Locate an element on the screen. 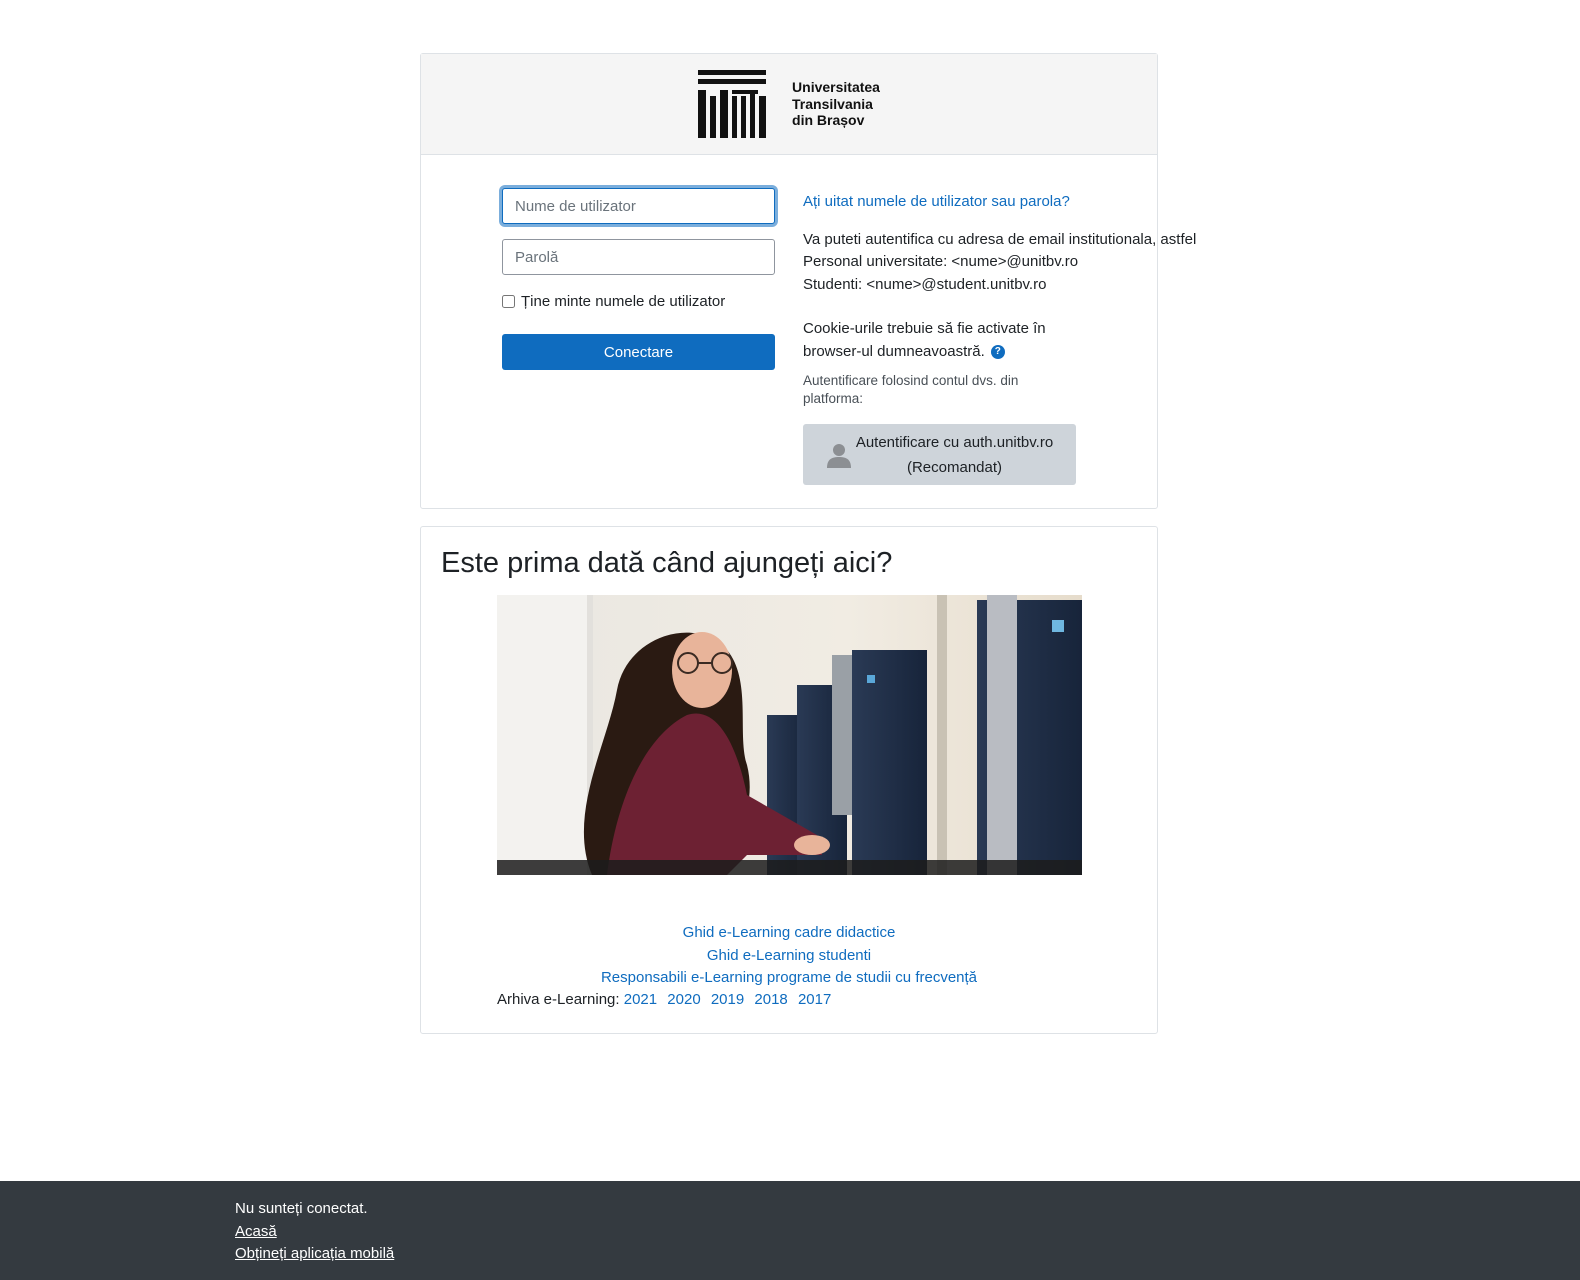 Image resolution: width=1580 pixels, height=1280 pixels. archive-year-link: 2019 is located at coordinates (727, 999).